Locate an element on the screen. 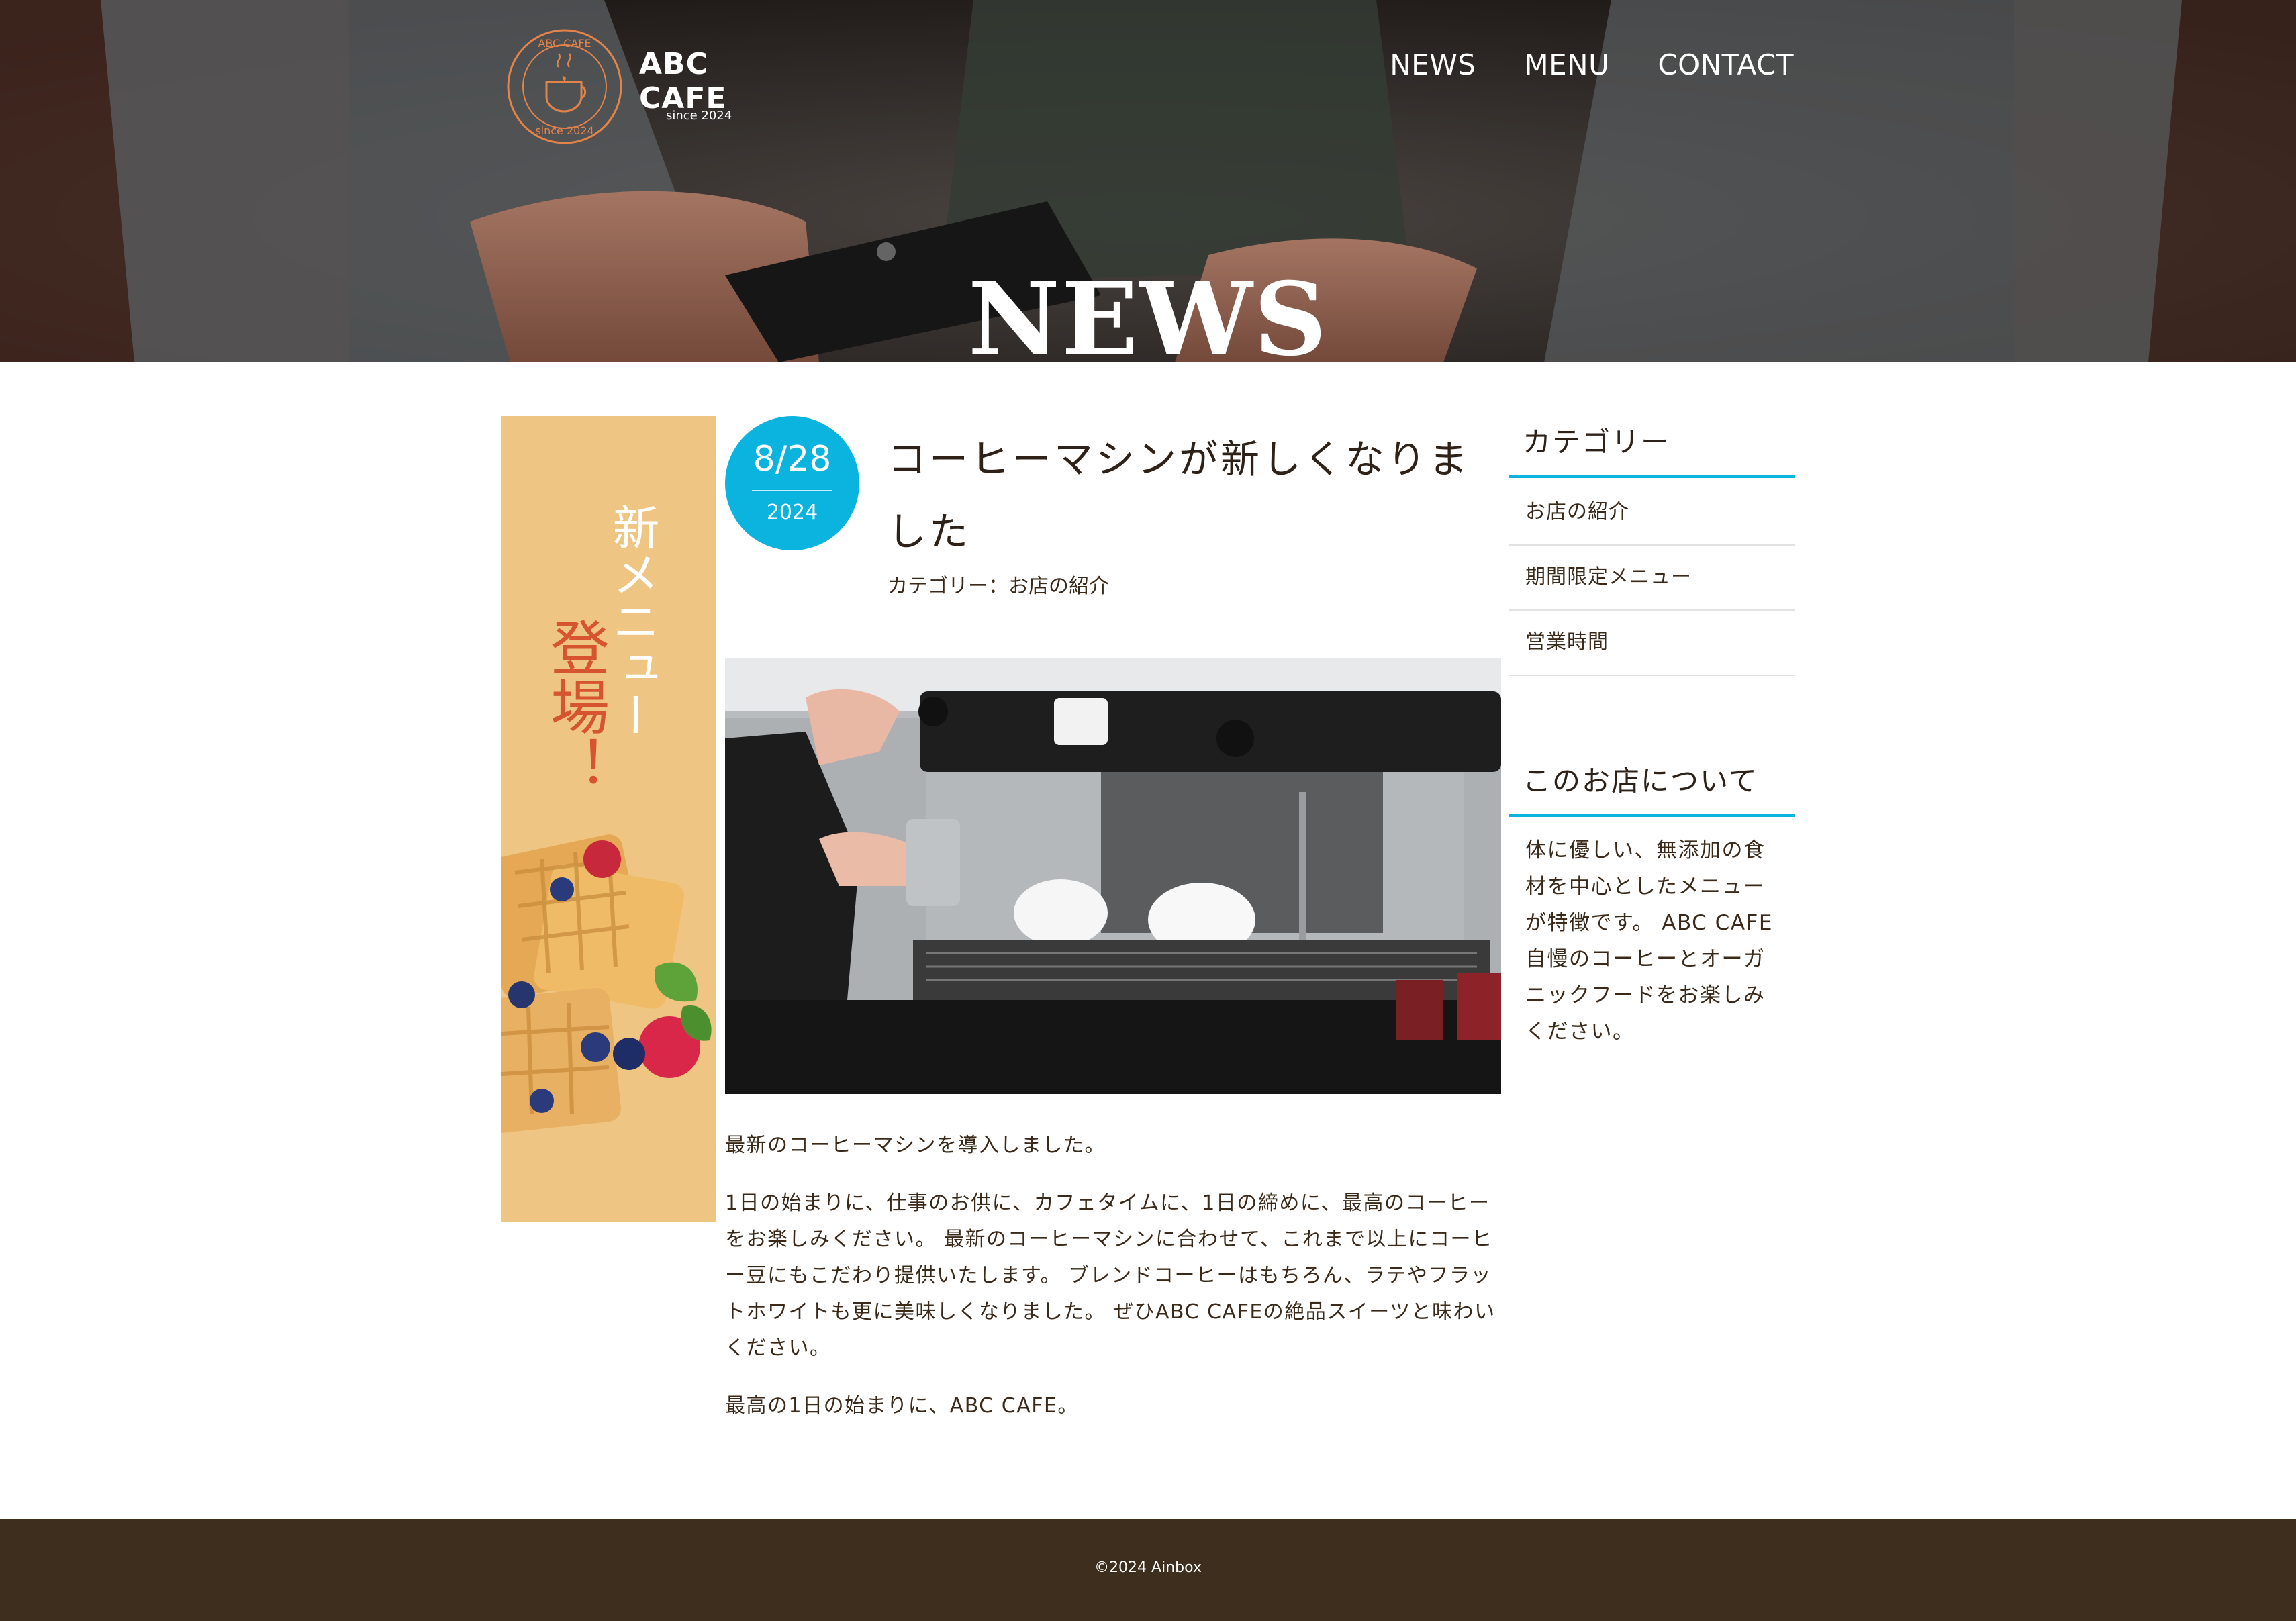 This screenshot has height=1621, width=2296. nav-news-link: NEWS is located at coordinates (1433, 64).